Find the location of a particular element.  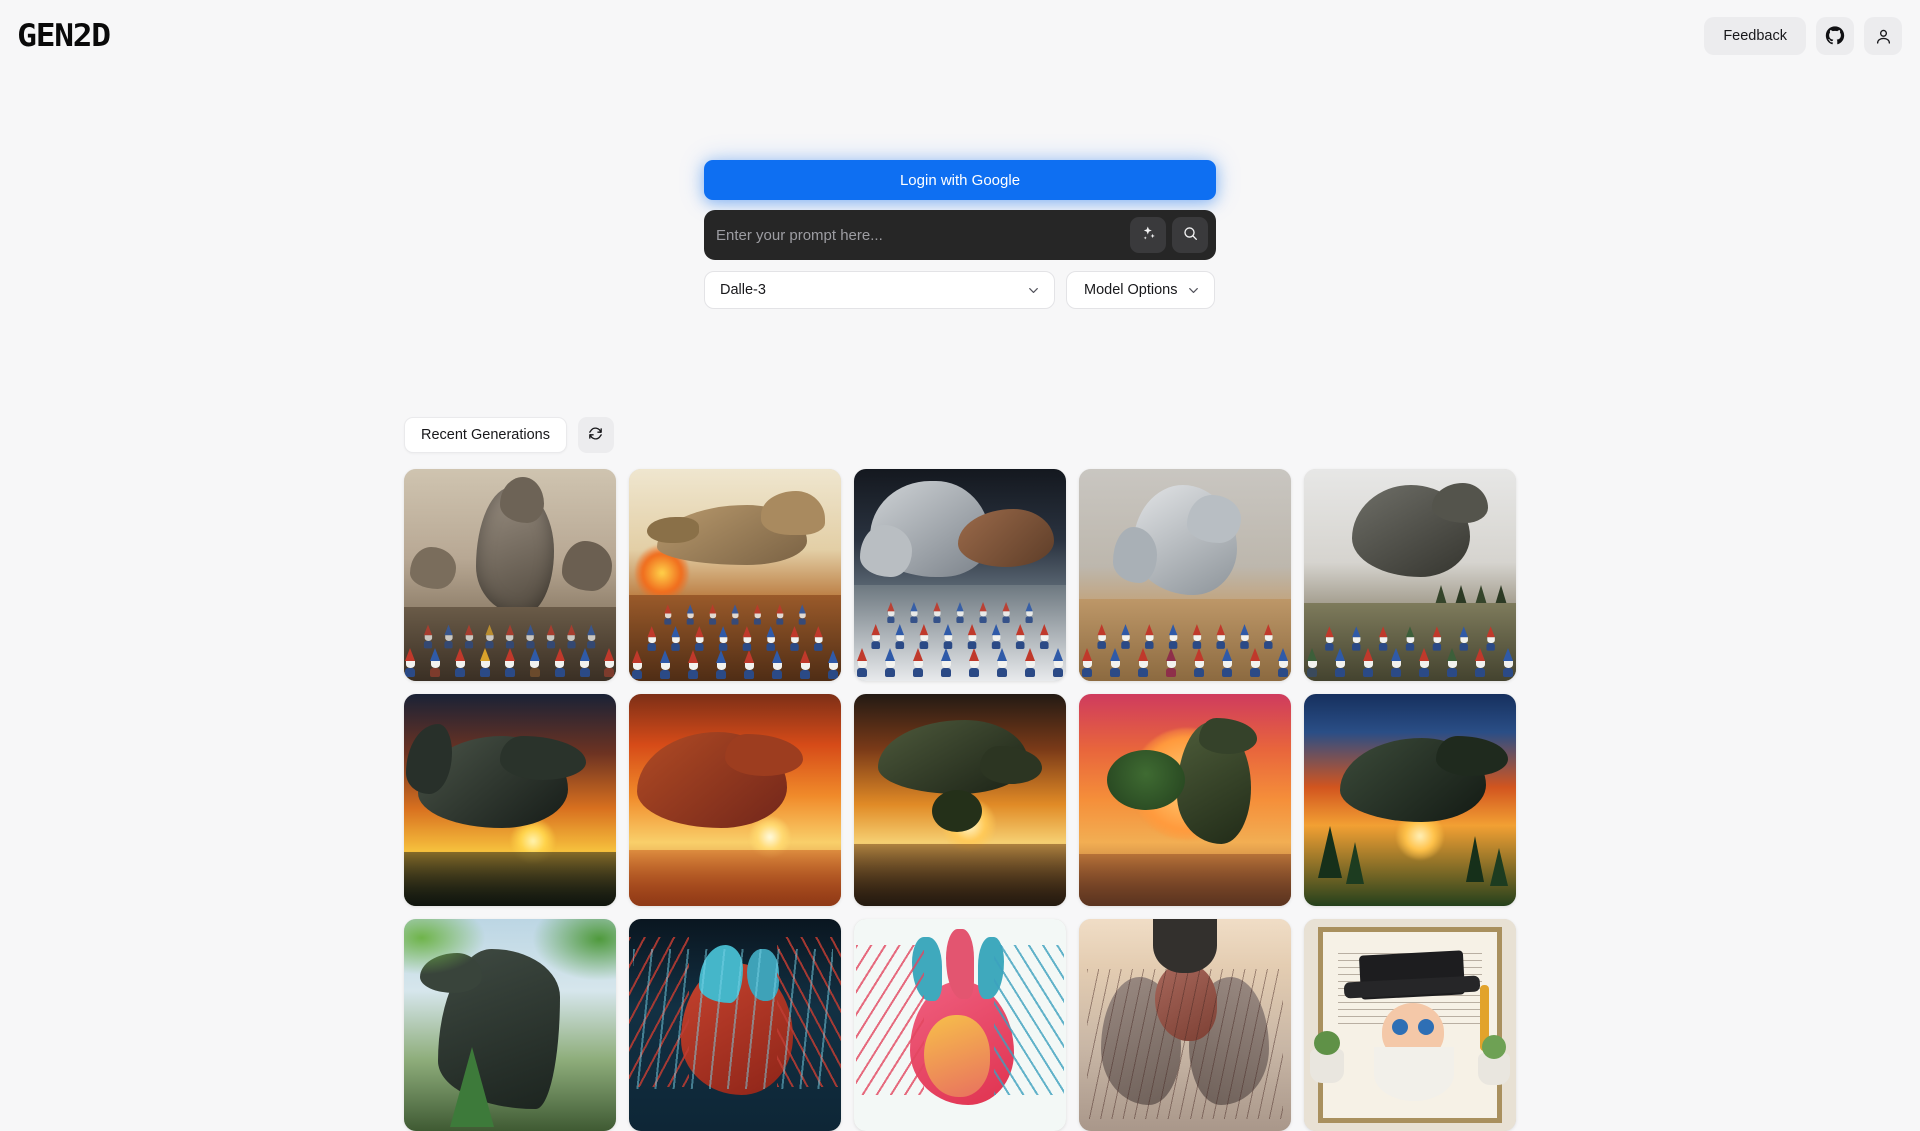

feedback-button: Feedback is located at coordinates (1755, 36).